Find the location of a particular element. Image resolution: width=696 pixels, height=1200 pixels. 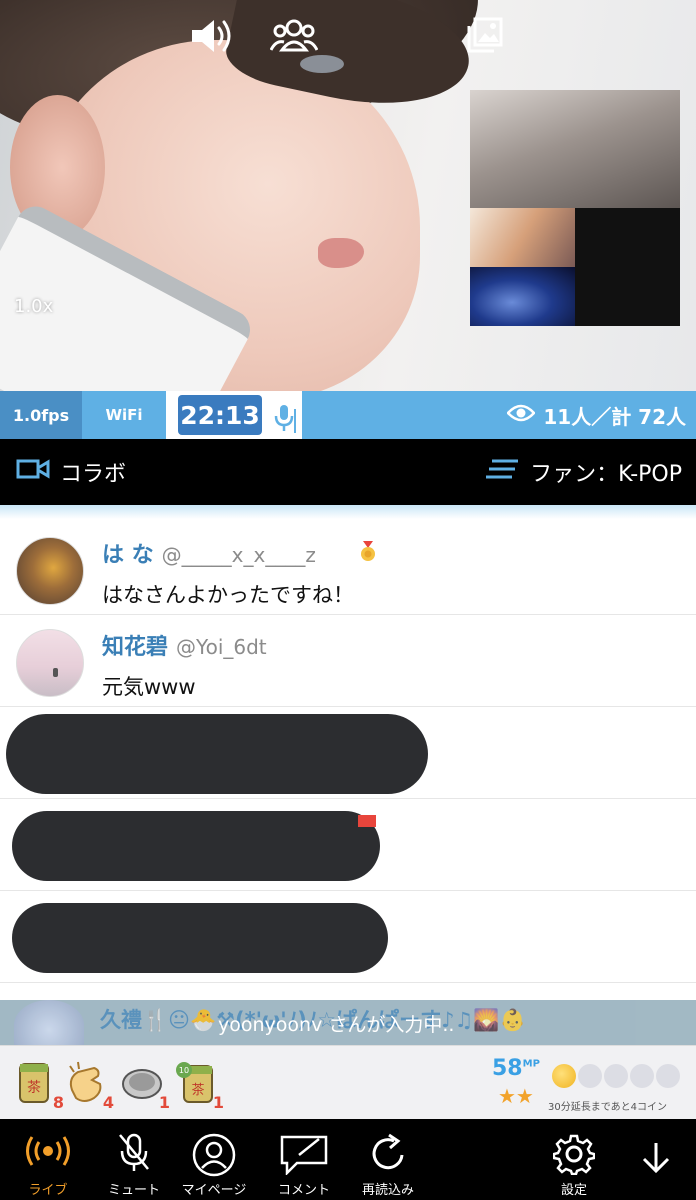

fan-label: ファン：K-POP is located at coordinates (606, 474).